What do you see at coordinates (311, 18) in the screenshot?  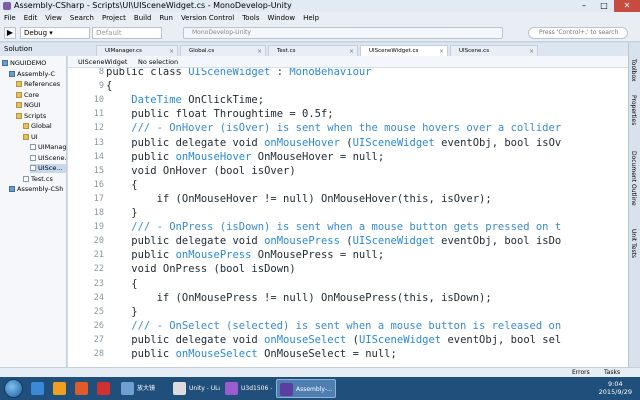 I see `menu-item-help: Help` at bounding box center [311, 18].